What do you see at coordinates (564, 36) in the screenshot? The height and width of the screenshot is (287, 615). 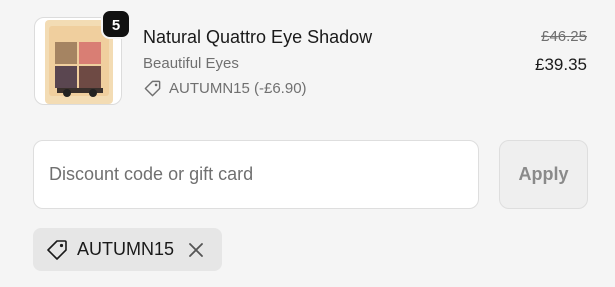 I see `original-price: £46.25` at bounding box center [564, 36].